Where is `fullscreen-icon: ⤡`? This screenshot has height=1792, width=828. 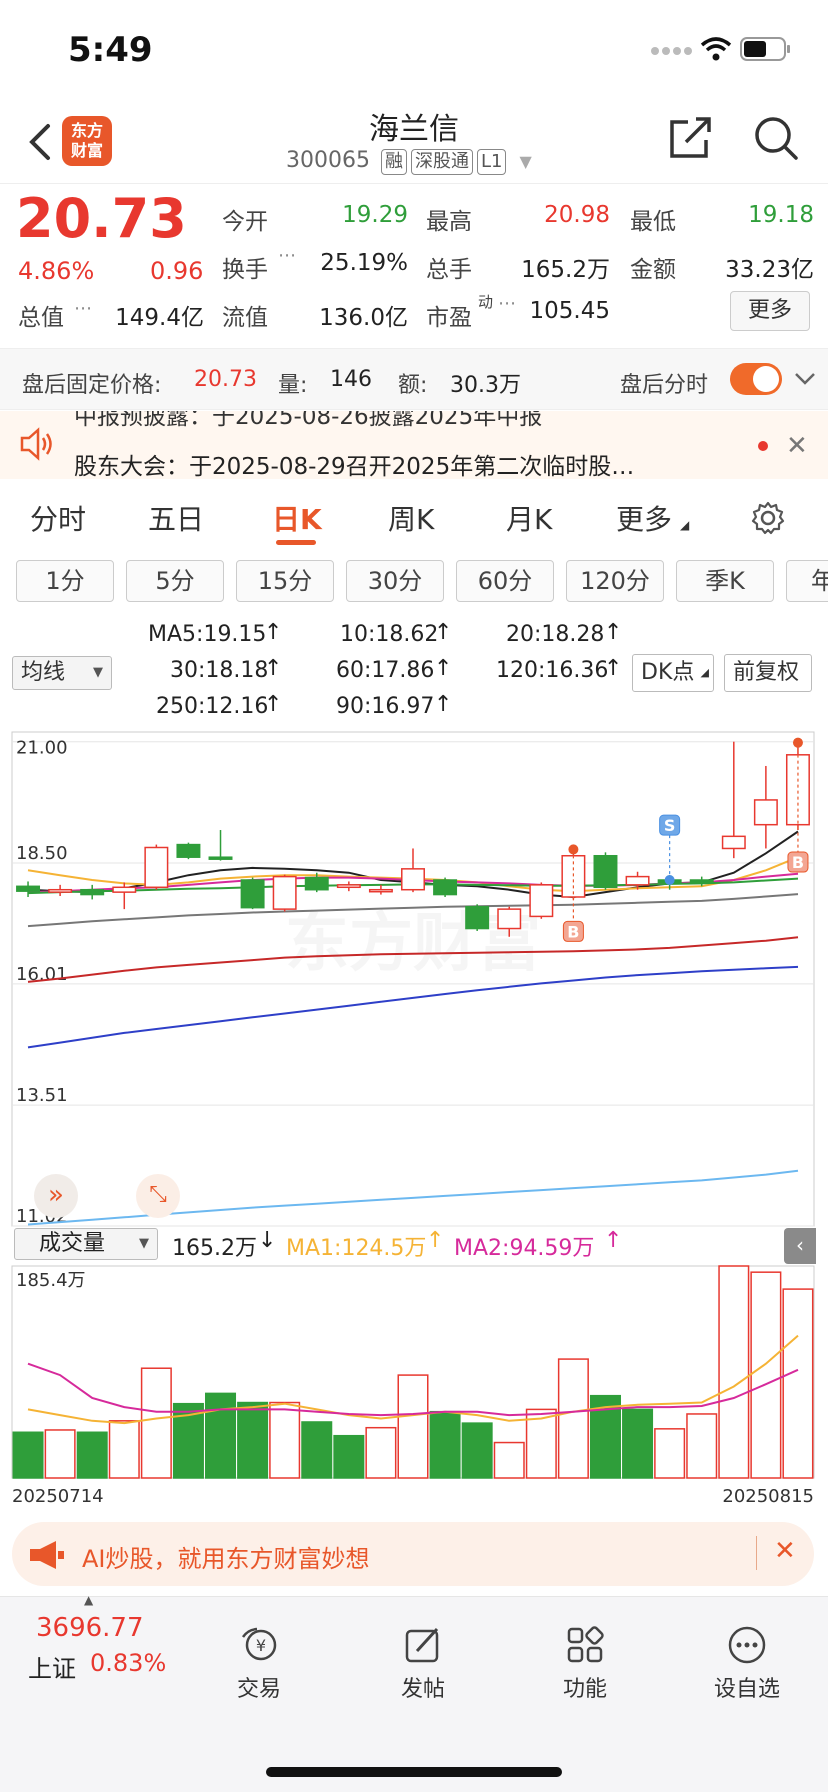 fullscreen-icon: ⤡ is located at coordinates (158, 1196).